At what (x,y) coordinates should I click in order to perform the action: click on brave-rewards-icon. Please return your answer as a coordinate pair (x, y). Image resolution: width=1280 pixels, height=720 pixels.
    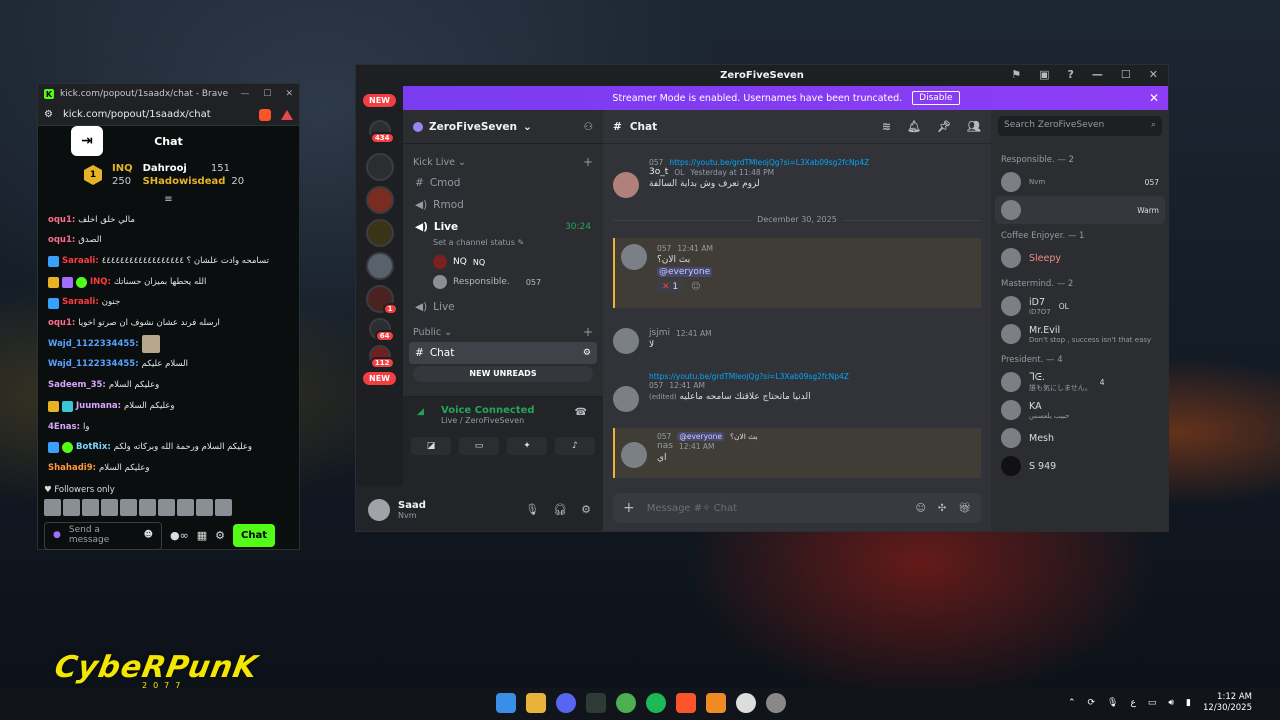
    Looking at the image, I should click on (287, 114).